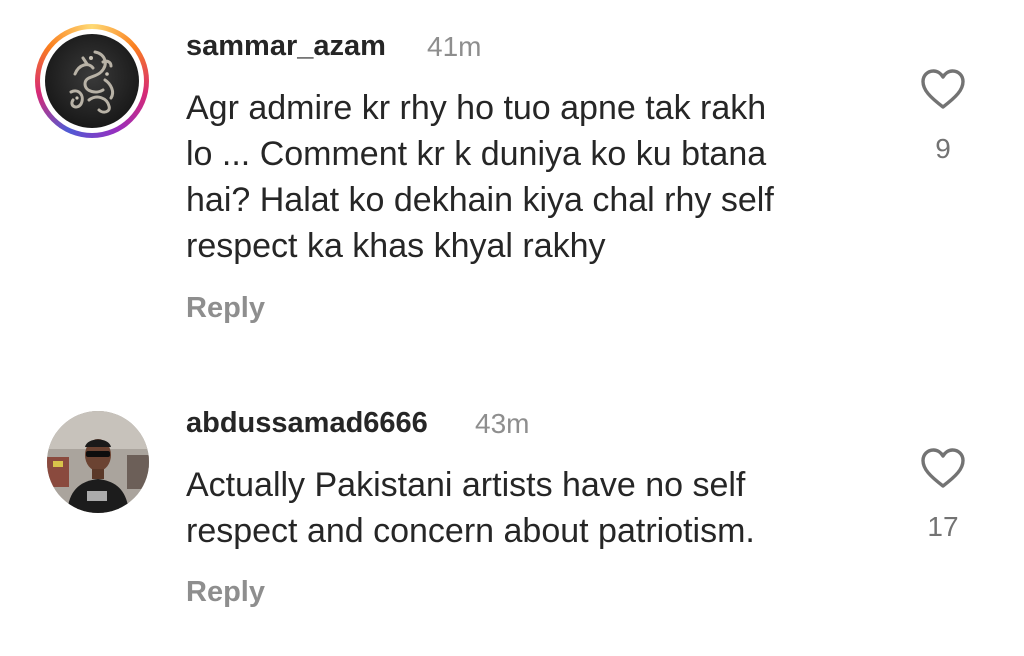  I want to click on comment-username: abdussamad6666, so click(307, 423).